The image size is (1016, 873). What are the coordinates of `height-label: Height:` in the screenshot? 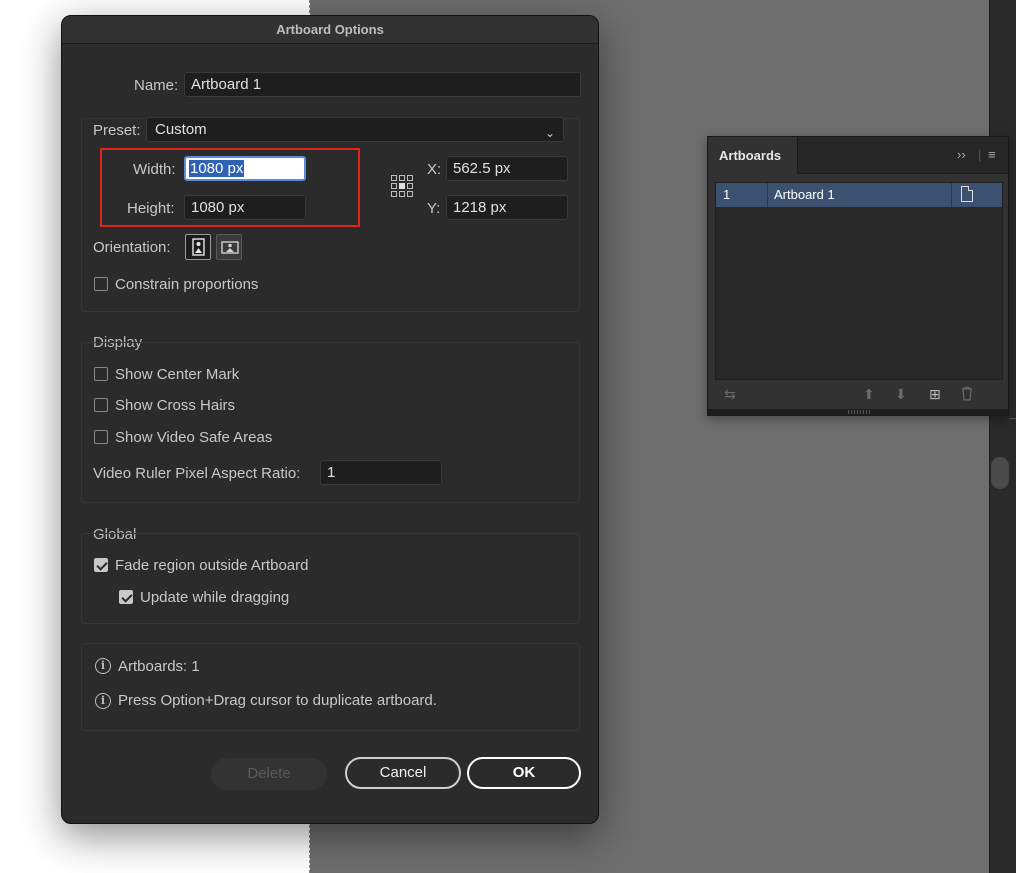 It's located at (151, 208).